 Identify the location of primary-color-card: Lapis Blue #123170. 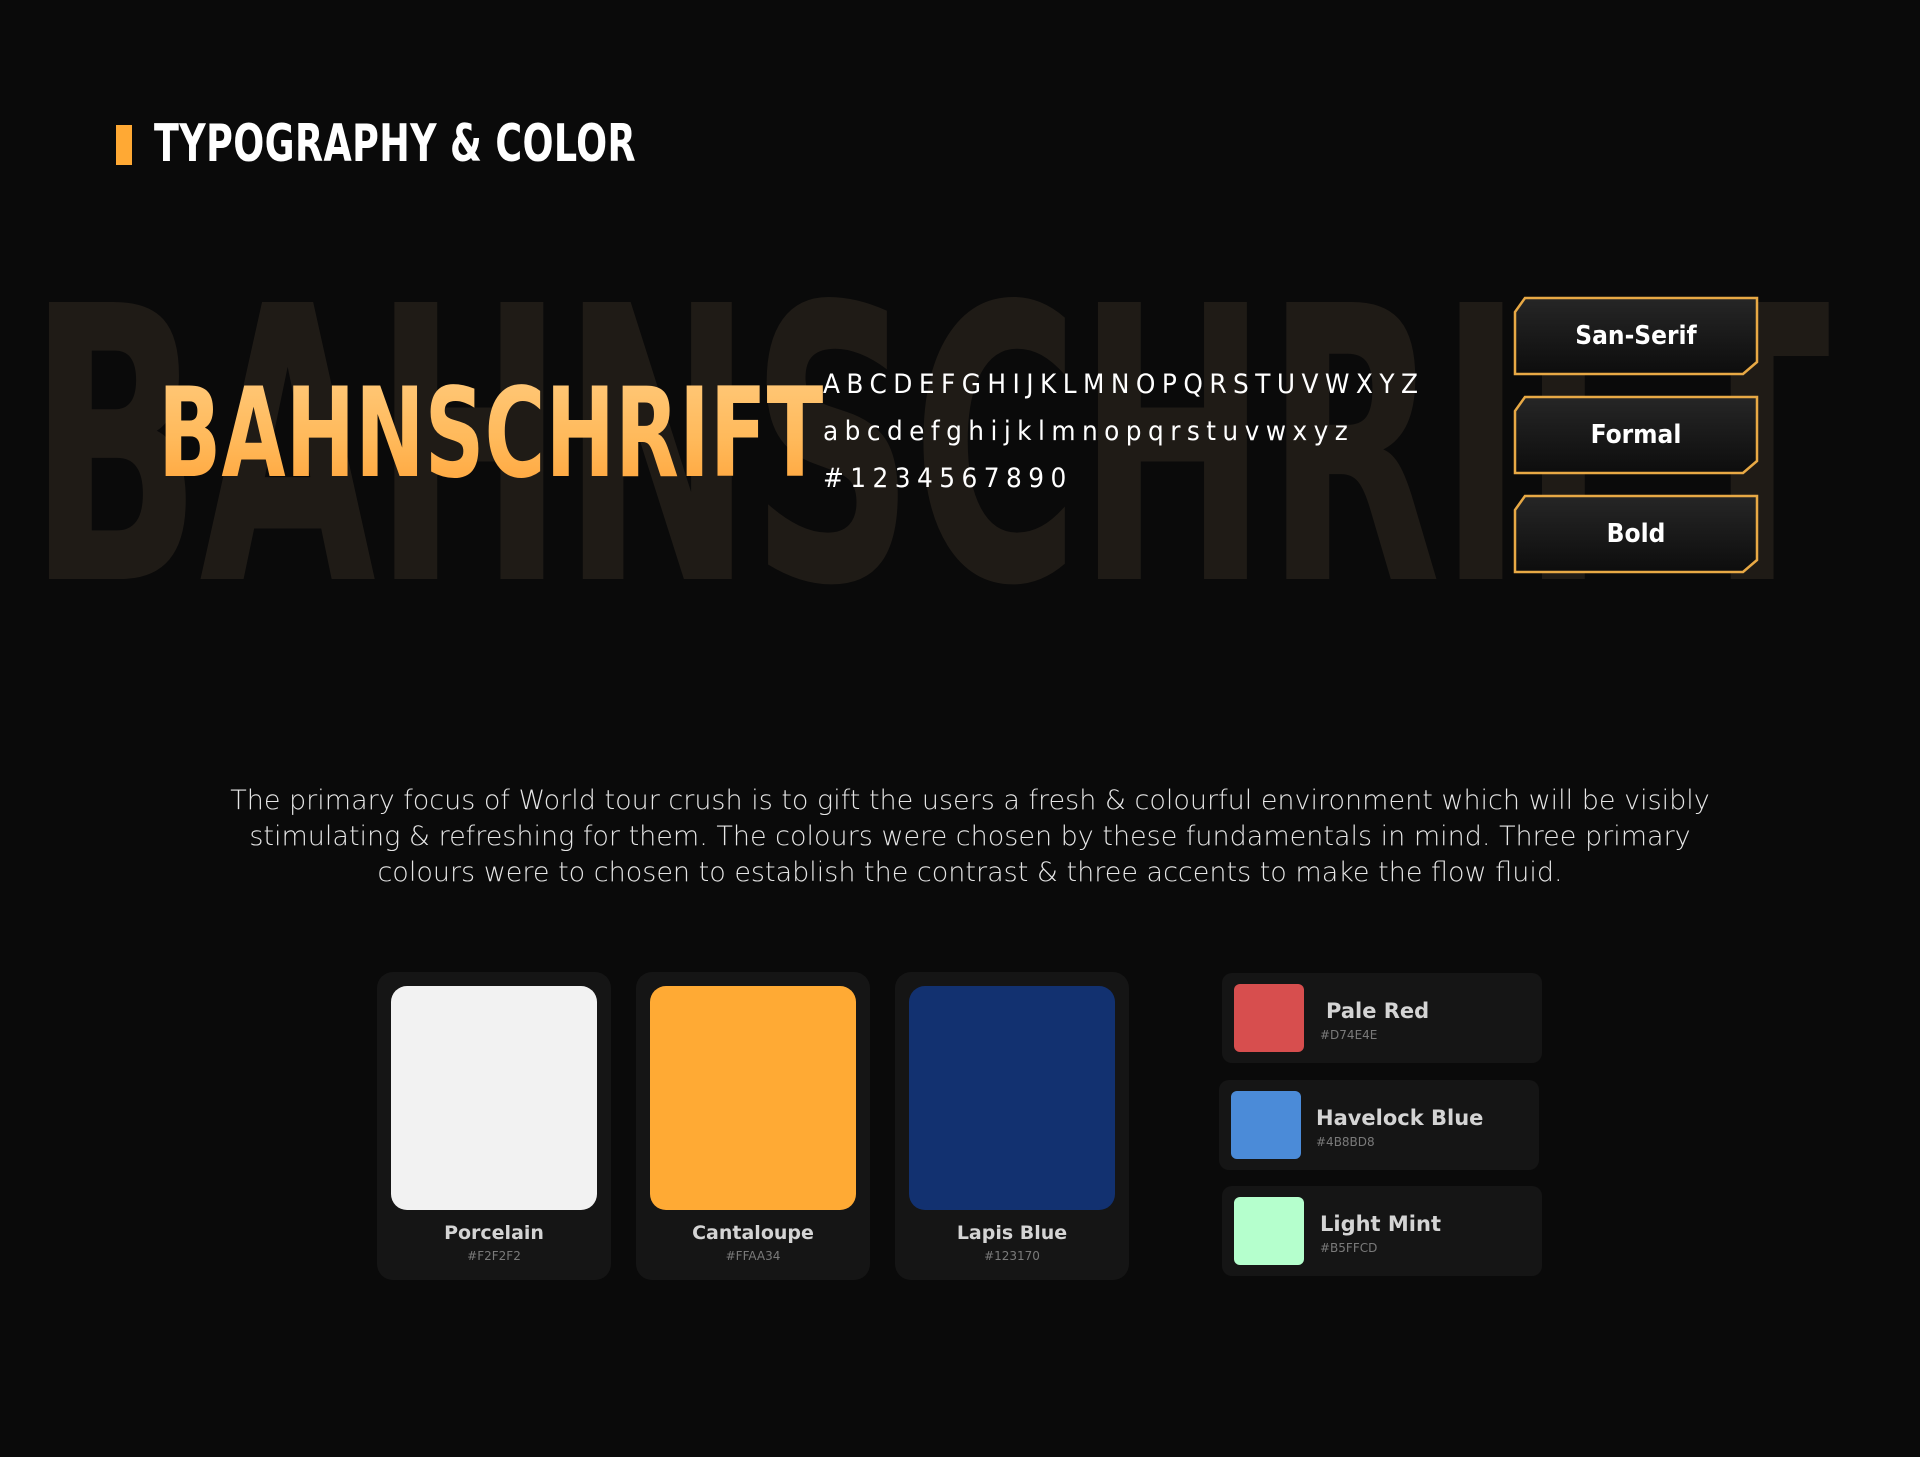
(1012, 1126).